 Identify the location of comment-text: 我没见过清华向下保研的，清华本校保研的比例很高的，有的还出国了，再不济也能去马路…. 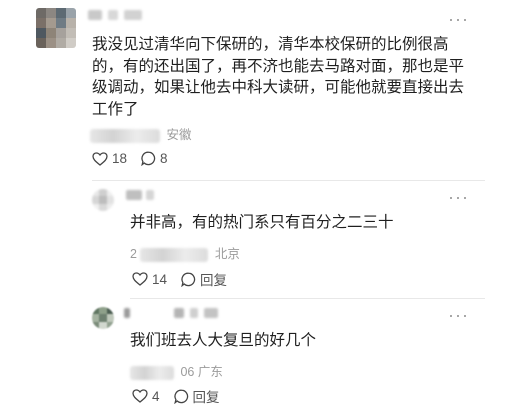
(278, 77).